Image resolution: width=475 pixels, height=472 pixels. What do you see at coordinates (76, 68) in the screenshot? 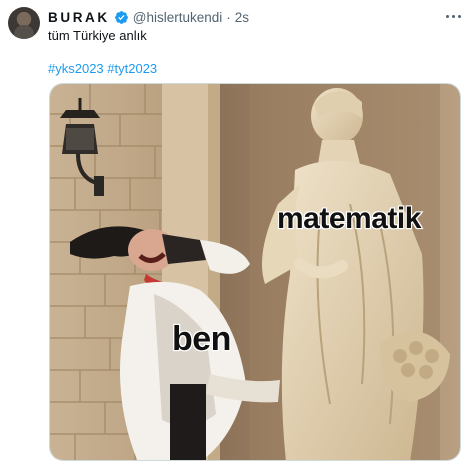
I see `hashtag-yks2023: #yks2023` at bounding box center [76, 68].